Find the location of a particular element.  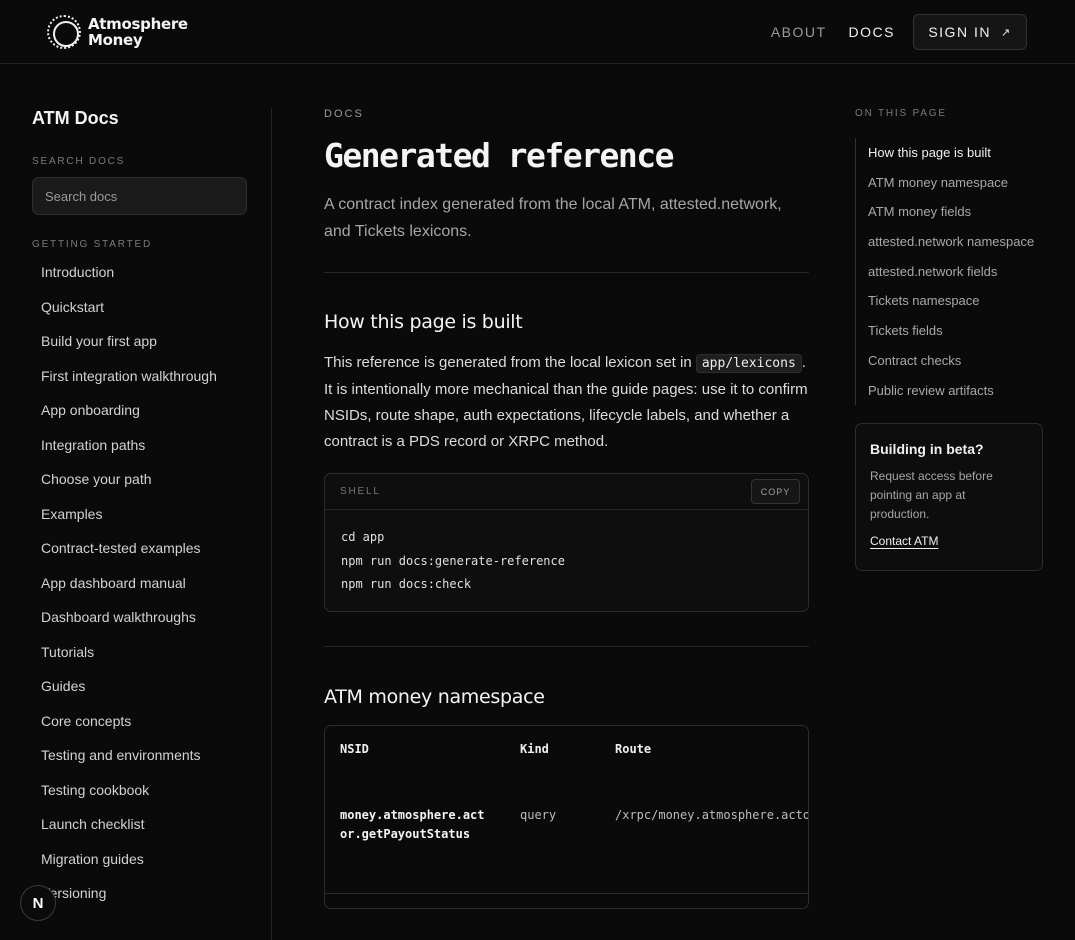

sidebar-item-app-dashboard-manual: App dashboard manual is located at coordinates (140, 583).